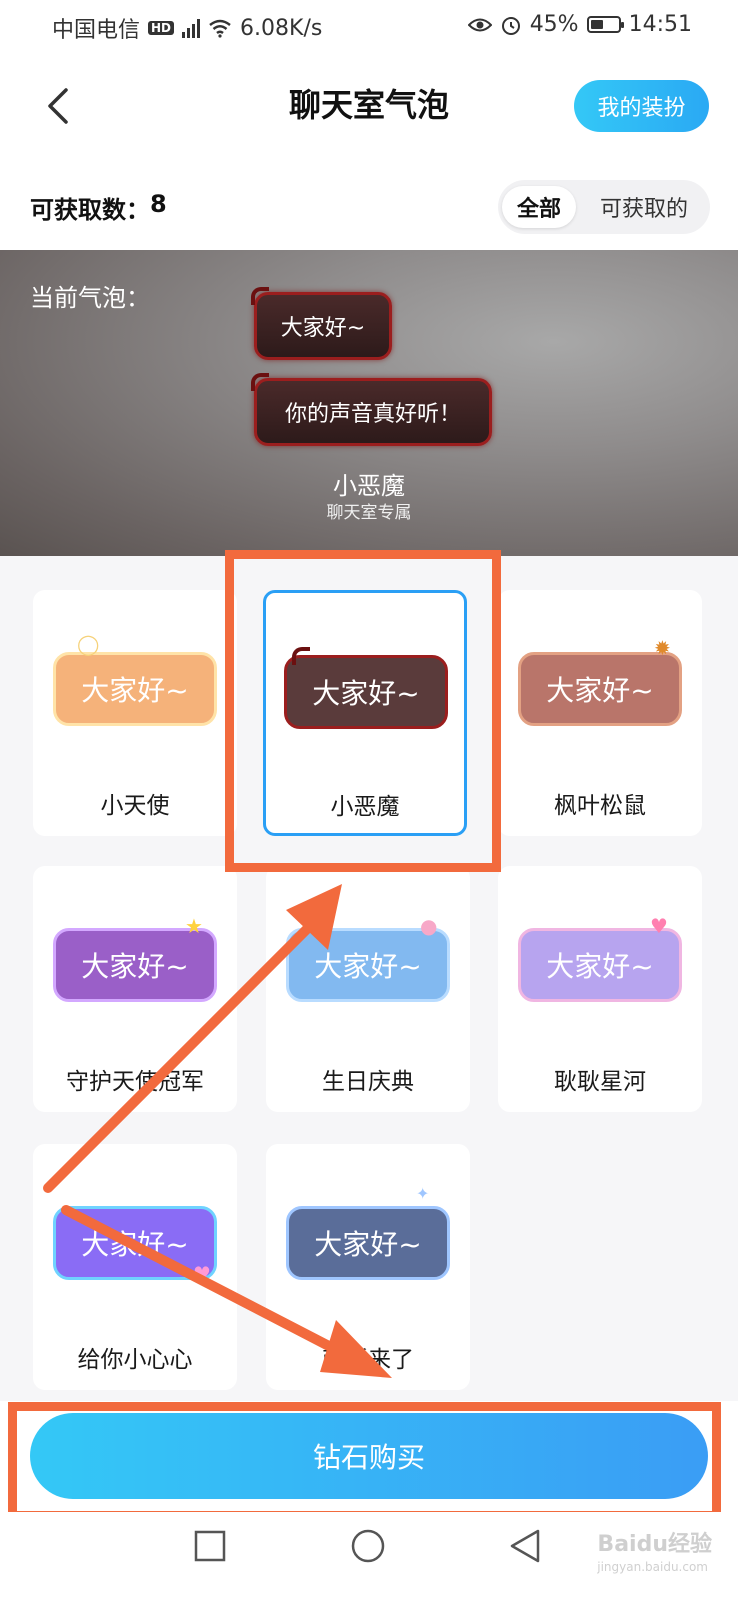 The width and height of the screenshot is (738, 1600). Describe the element at coordinates (525, 1546) in the screenshot. I see `back-nav-icon` at that location.